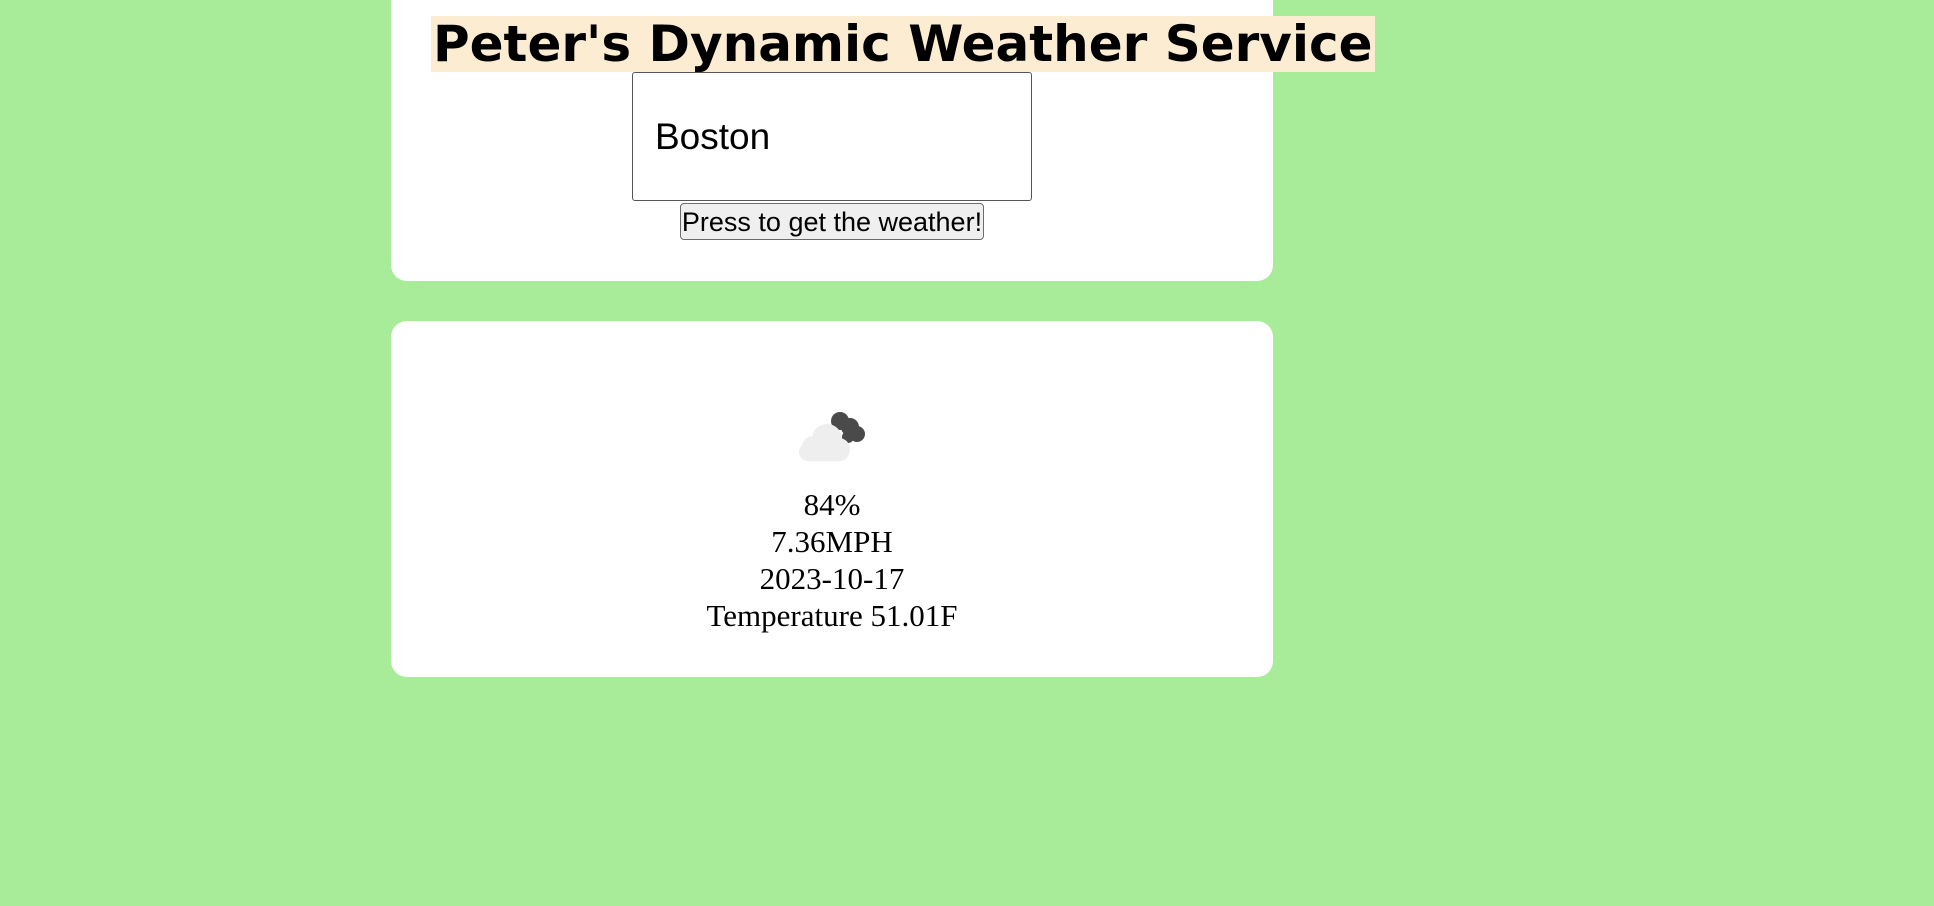 This screenshot has height=906, width=1934. I want to click on humidity-value: 84%, so click(832, 504).